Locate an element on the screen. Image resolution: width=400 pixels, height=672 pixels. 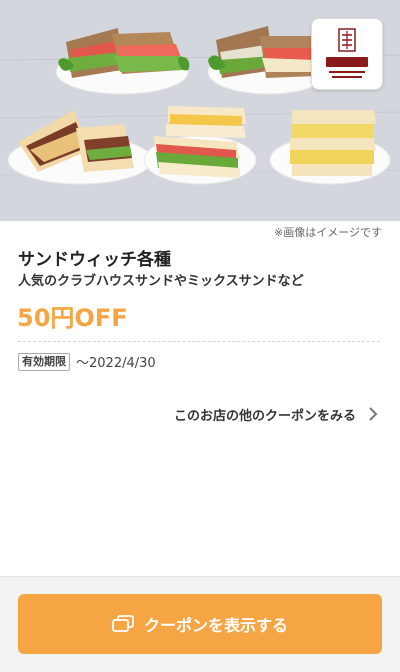
more-coupons-label: このお店の他のクーポンをみる is located at coordinates (264, 416).